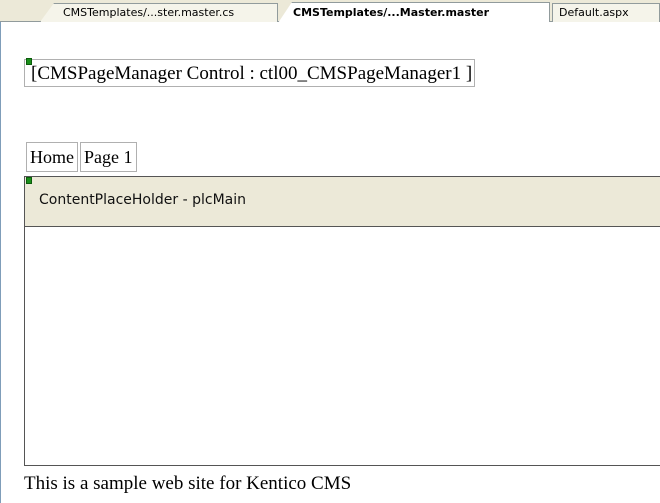  I want to click on tab-master-cs: CMSTemplates/...ster.master.cs, so click(159, 12).